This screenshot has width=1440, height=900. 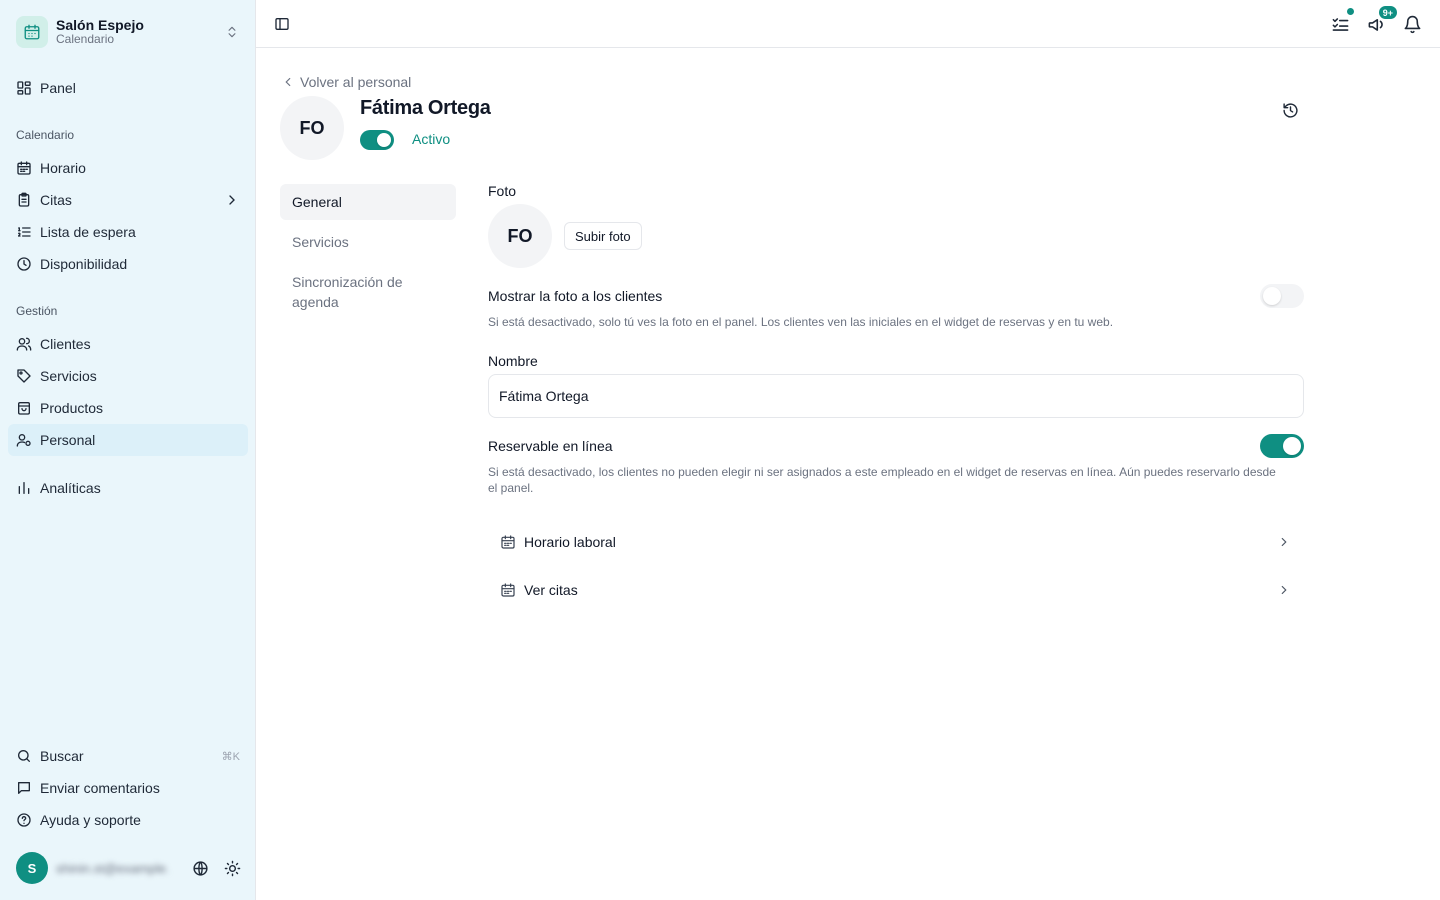 What do you see at coordinates (24, 820) in the screenshot?
I see `help-circle-icon` at bounding box center [24, 820].